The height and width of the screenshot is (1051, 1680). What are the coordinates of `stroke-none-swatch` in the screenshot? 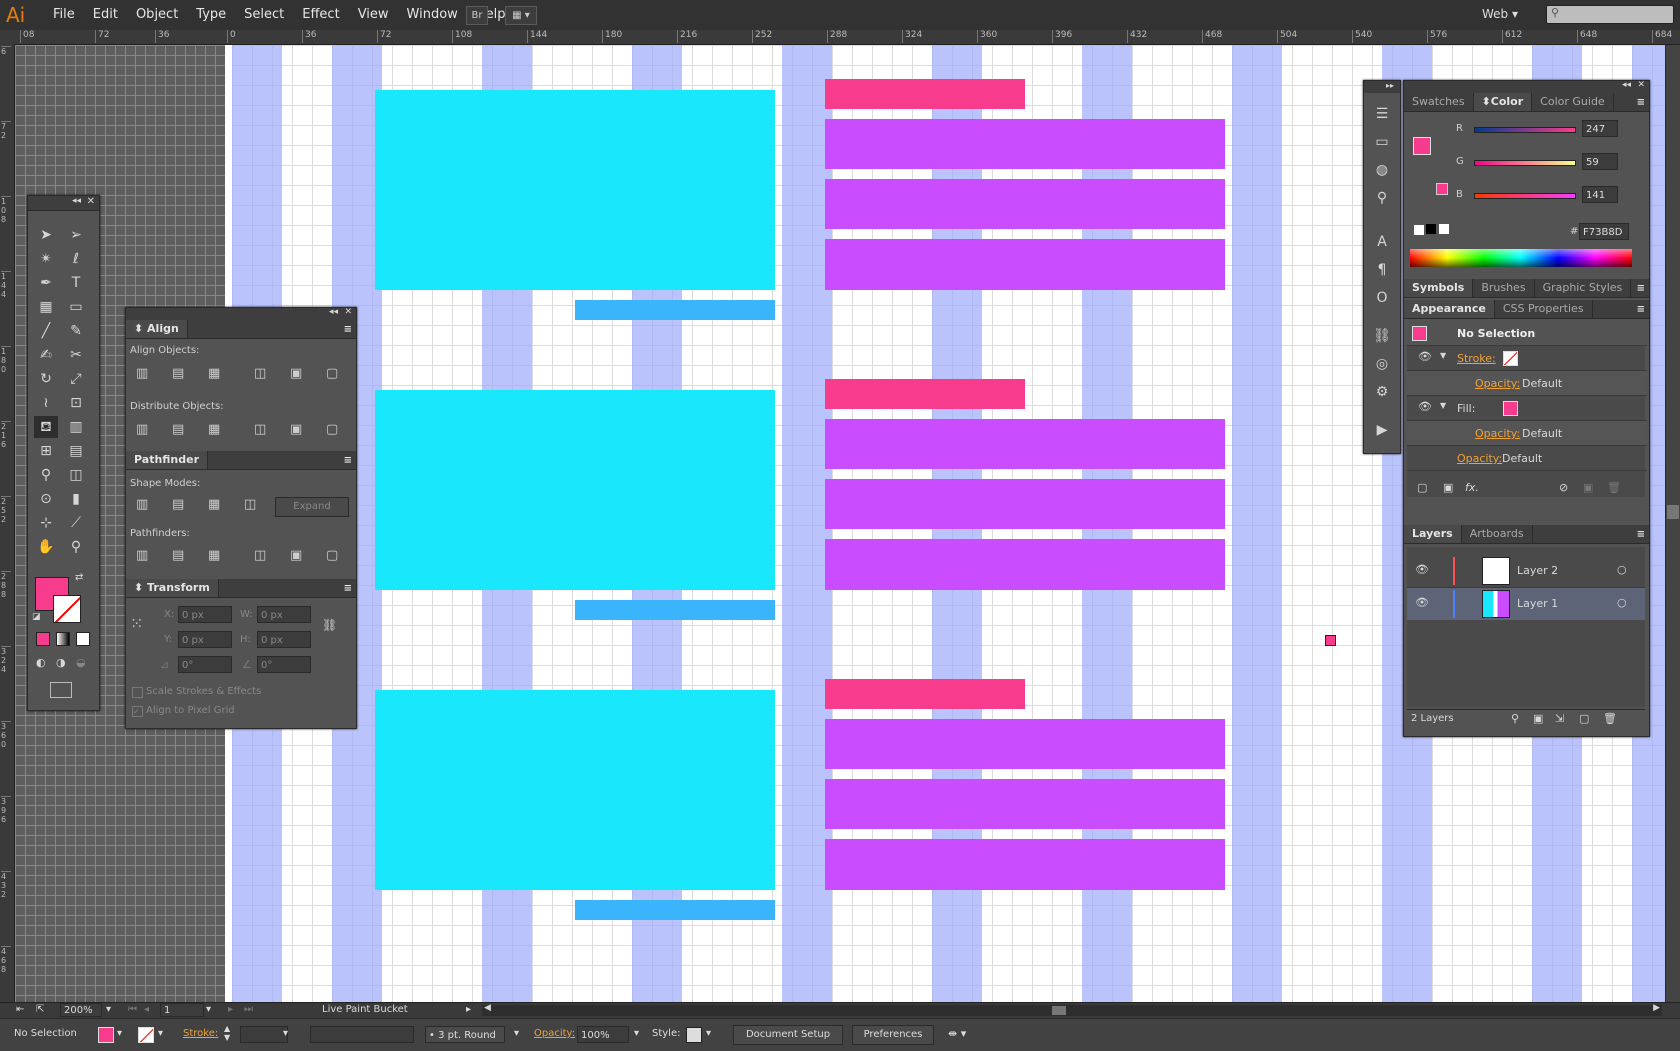 It's located at (1510, 358).